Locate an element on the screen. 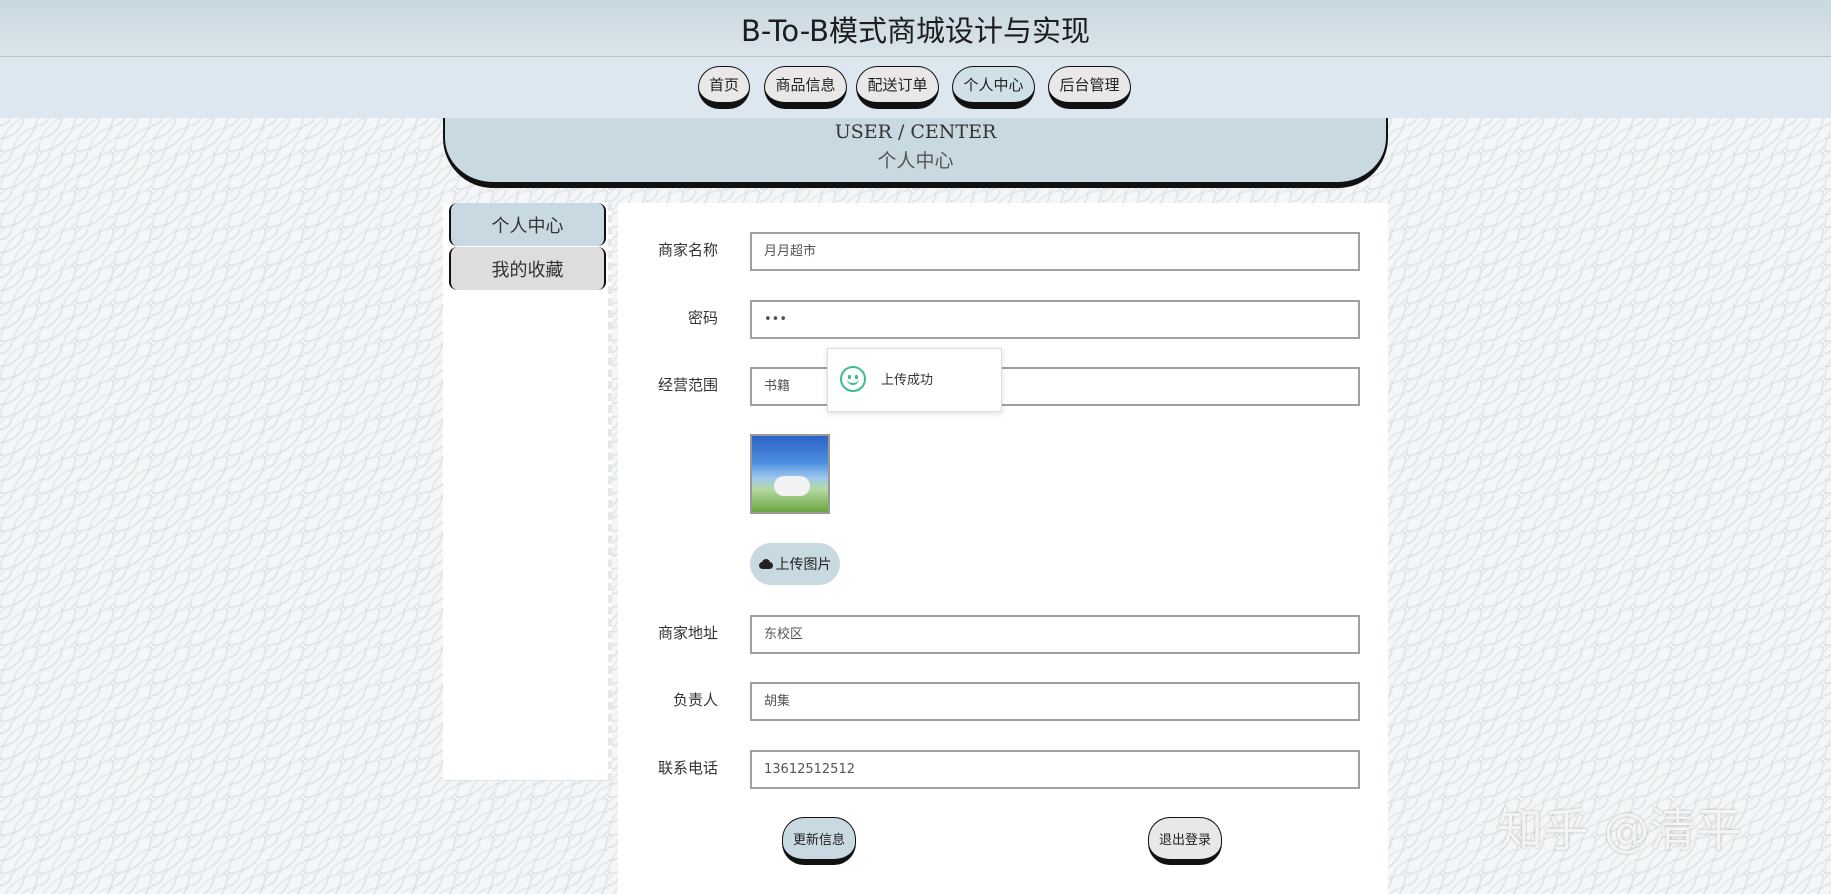 The height and width of the screenshot is (894, 1831). section-banner: USER / CENTER 个人中心 is located at coordinates (915, 153).